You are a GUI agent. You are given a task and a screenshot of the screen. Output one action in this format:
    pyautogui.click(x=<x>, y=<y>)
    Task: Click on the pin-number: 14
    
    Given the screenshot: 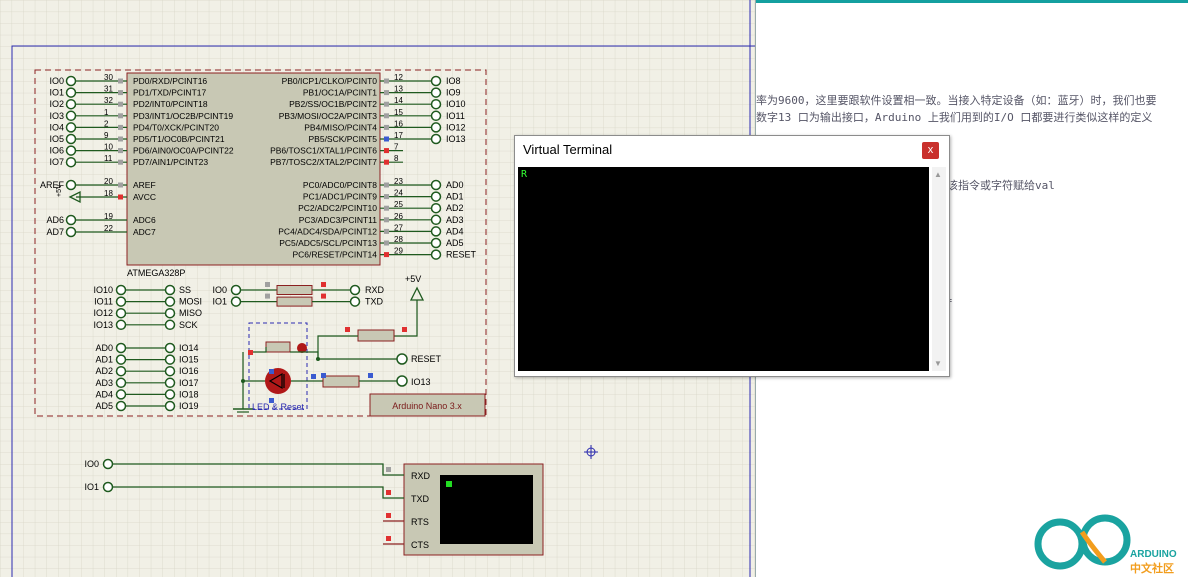 What is the action you would take?
    pyautogui.click(x=398, y=100)
    